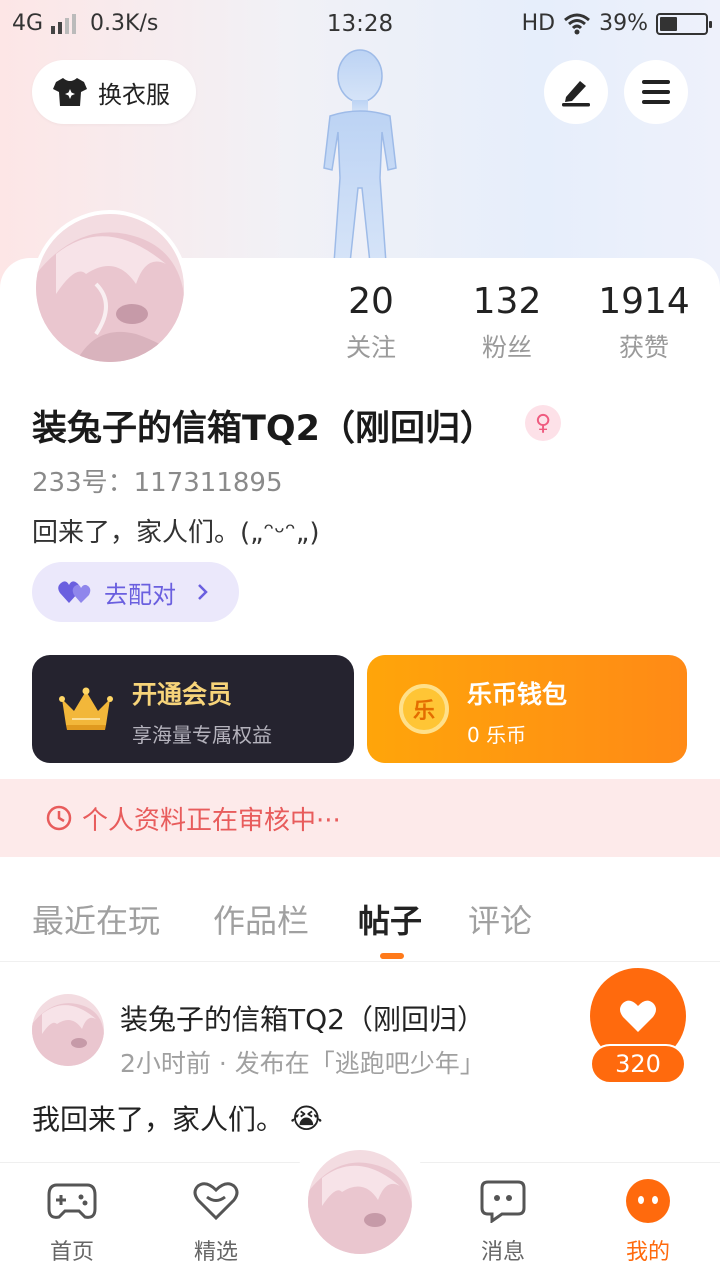 This screenshot has width=720, height=1280. Describe the element at coordinates (647, 1252) in the screenshot. I see `nav-me-label: 我的` at that location.